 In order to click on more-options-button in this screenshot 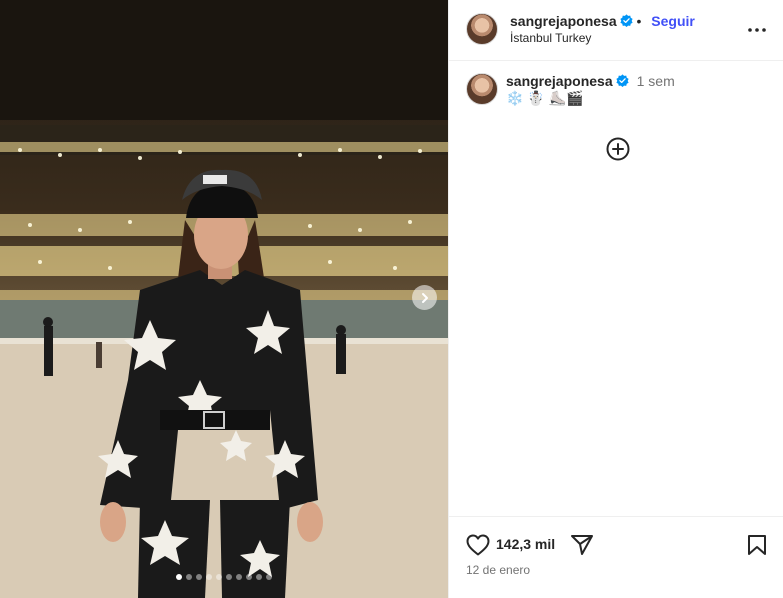, I will do `click(757, 29)`.